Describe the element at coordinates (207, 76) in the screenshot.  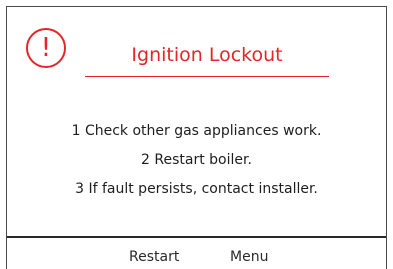
I see `title-underline` at that location.